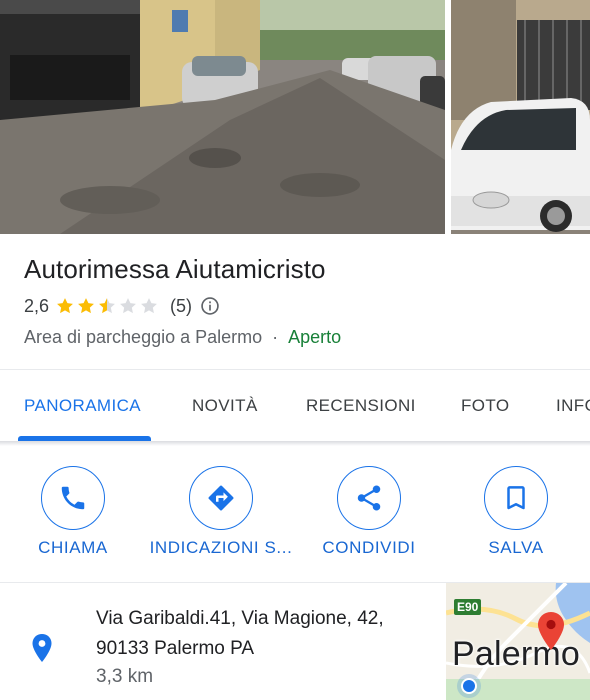  I want to click on place-category: Area di parcheggio a Palermo, so click(143, 336).